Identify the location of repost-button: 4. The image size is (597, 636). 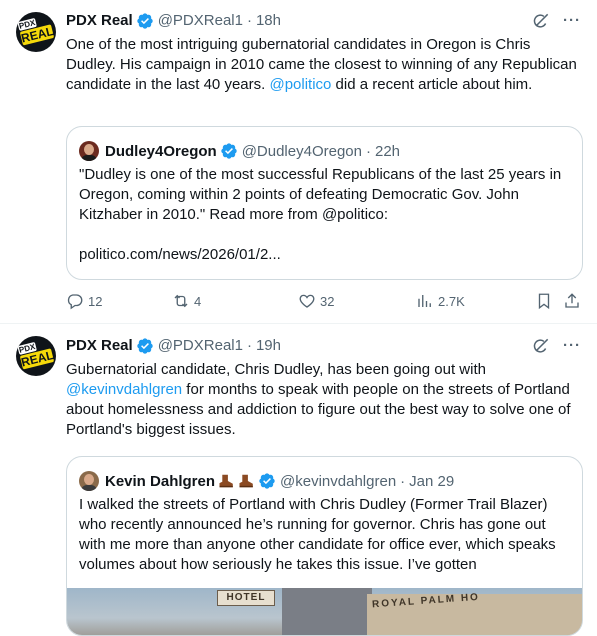
(186, 301).